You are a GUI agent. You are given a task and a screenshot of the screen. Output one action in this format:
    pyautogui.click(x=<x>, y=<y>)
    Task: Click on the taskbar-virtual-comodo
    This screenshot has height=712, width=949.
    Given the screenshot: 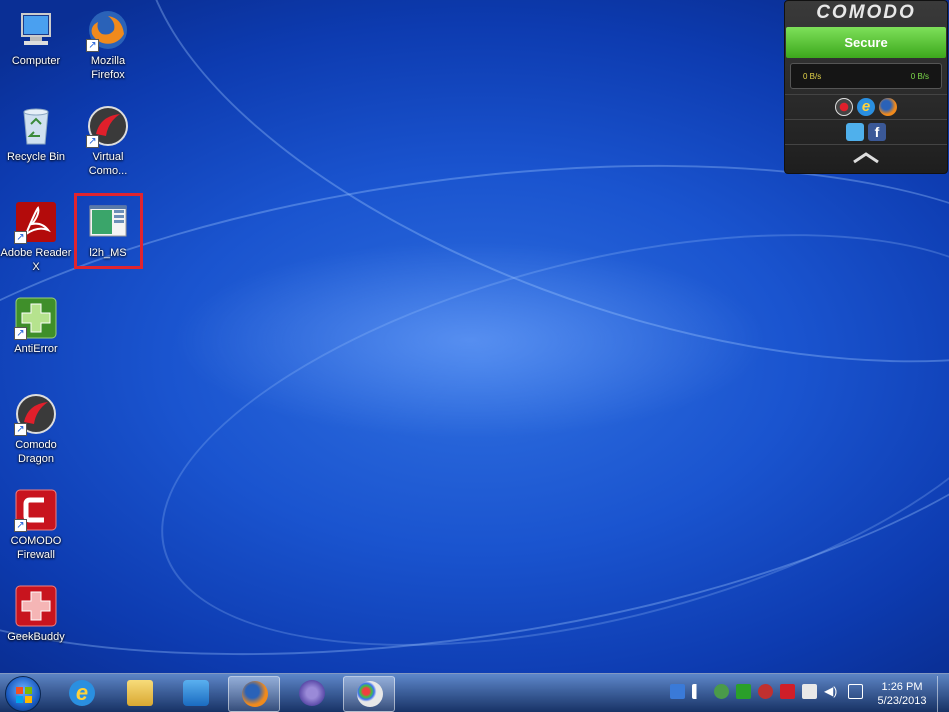 What is the action you would take?
    pyautogui.click(x=312, y=694)
    